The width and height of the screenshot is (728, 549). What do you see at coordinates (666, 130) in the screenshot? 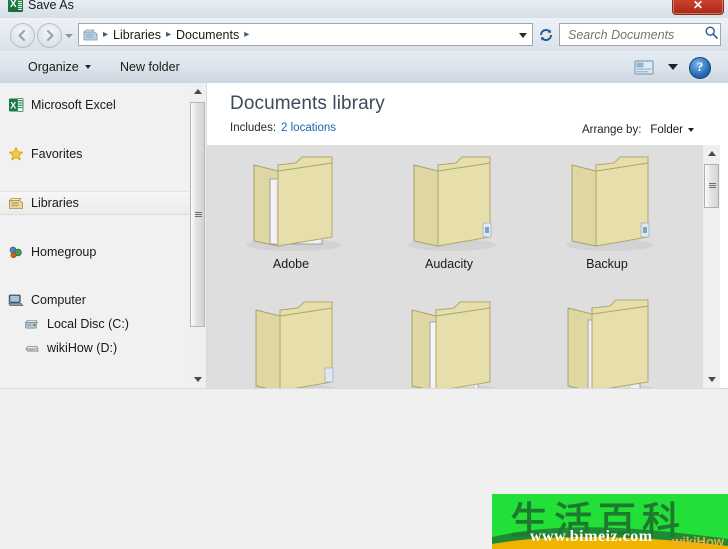
I see `arrange-by-value: Folder` at bounding box center [666, 130].